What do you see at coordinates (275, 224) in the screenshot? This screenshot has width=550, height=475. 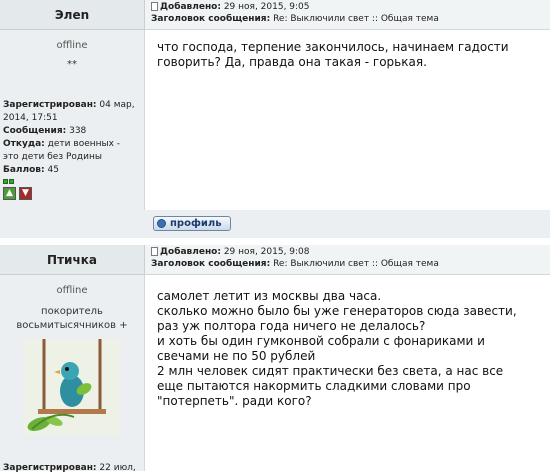 I see `post-footer: профиль` at bounding box center [275, 224].